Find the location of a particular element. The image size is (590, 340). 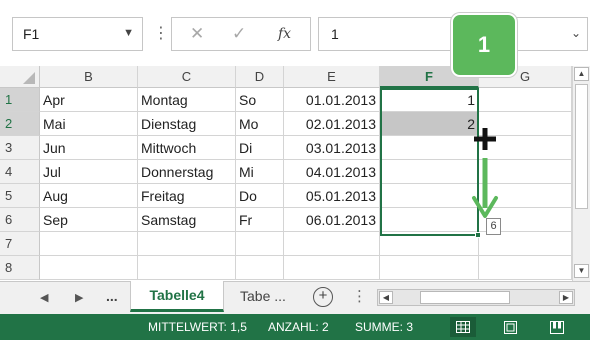

cell-d3: Di is located at coordinates (260, 148).